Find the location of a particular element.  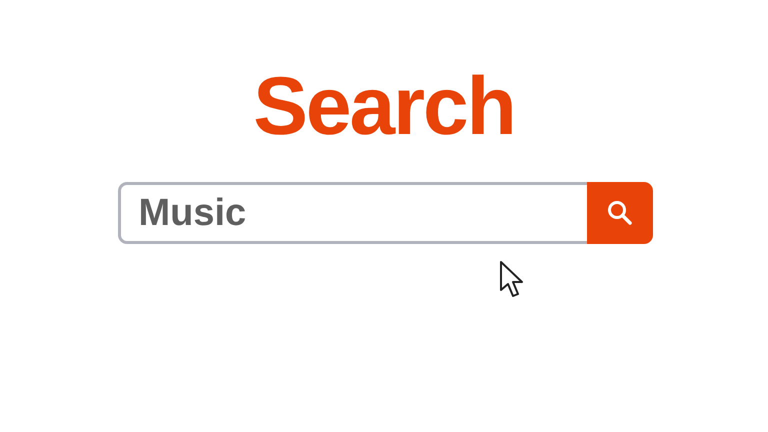

search-icon is located at coordinates (620, 213).